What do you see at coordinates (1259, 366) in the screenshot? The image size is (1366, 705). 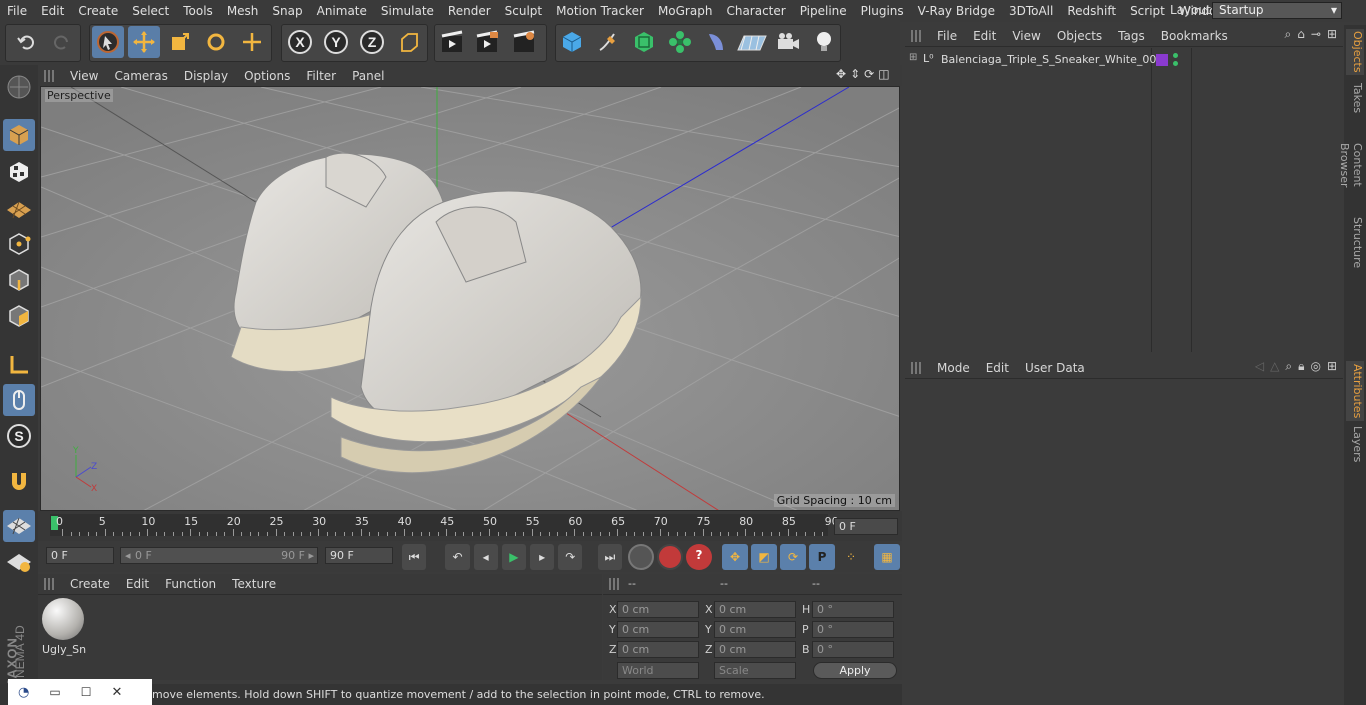 I see `back-arrow-icon: ◁` at bounding box center [1259, 366].